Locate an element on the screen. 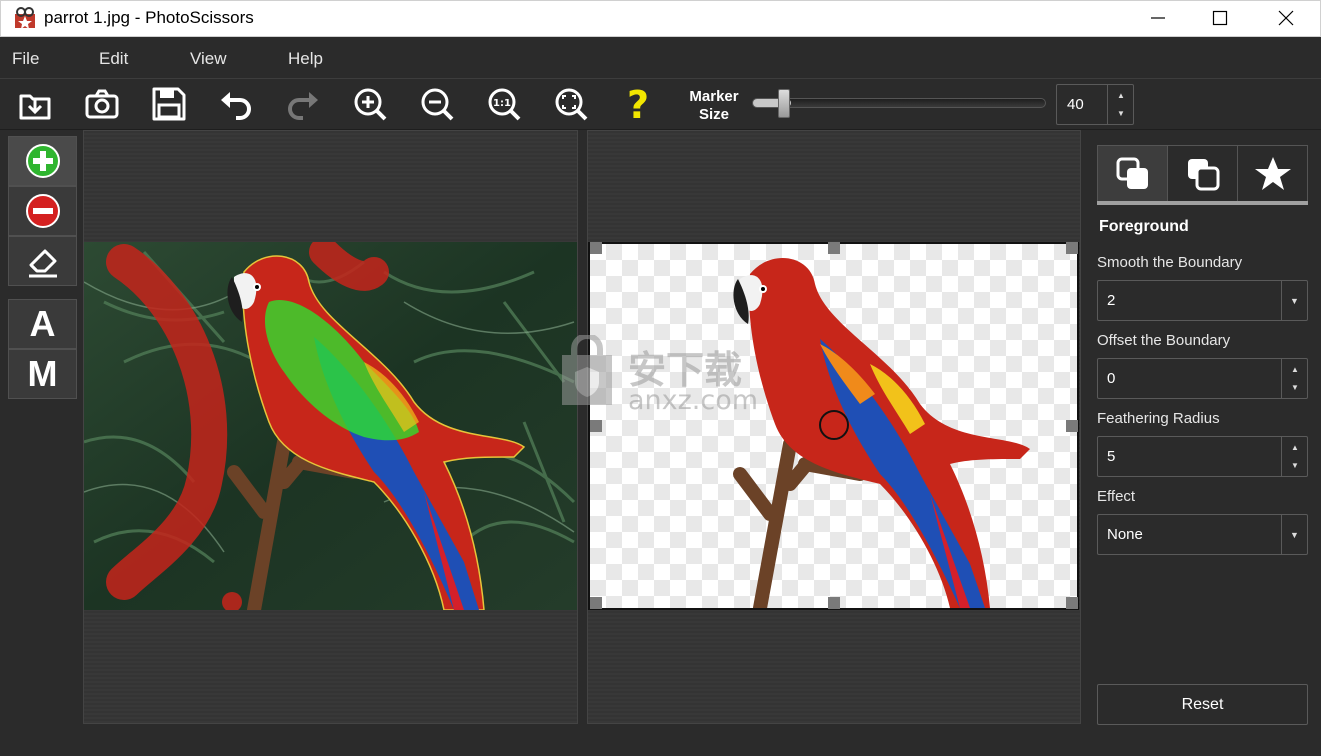 This screenshot has height=756, width=1321. svg-text: 1:1 is located at coordinates (502, 103).